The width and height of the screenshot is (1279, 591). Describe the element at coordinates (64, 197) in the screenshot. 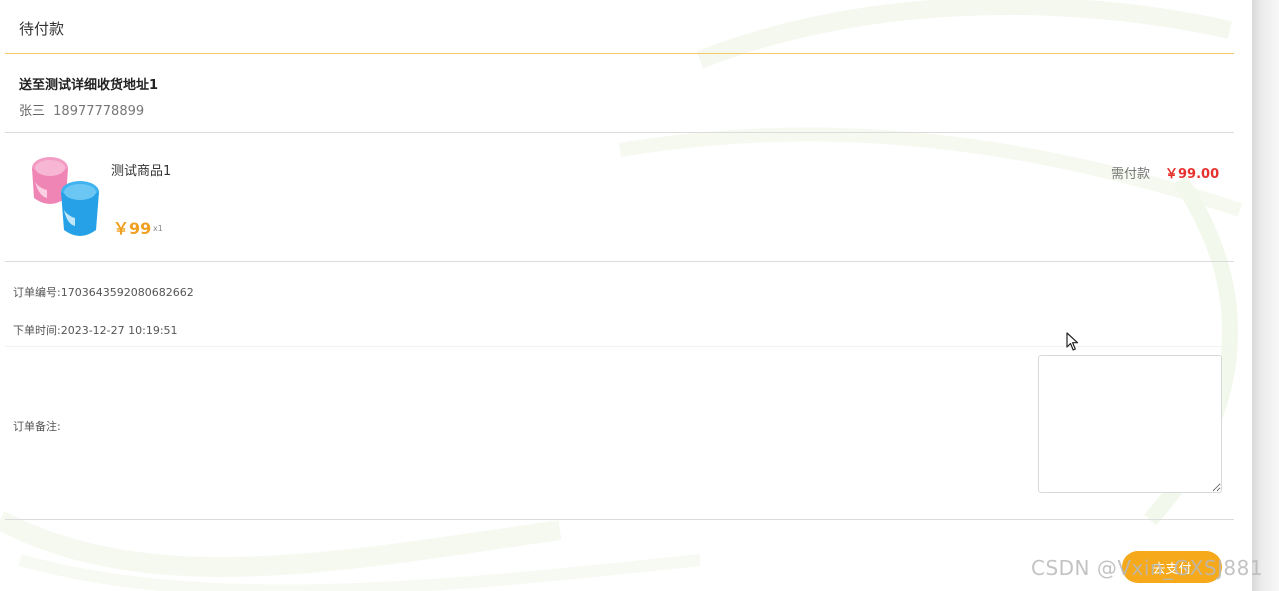

I see `cup-product-image` at that location.